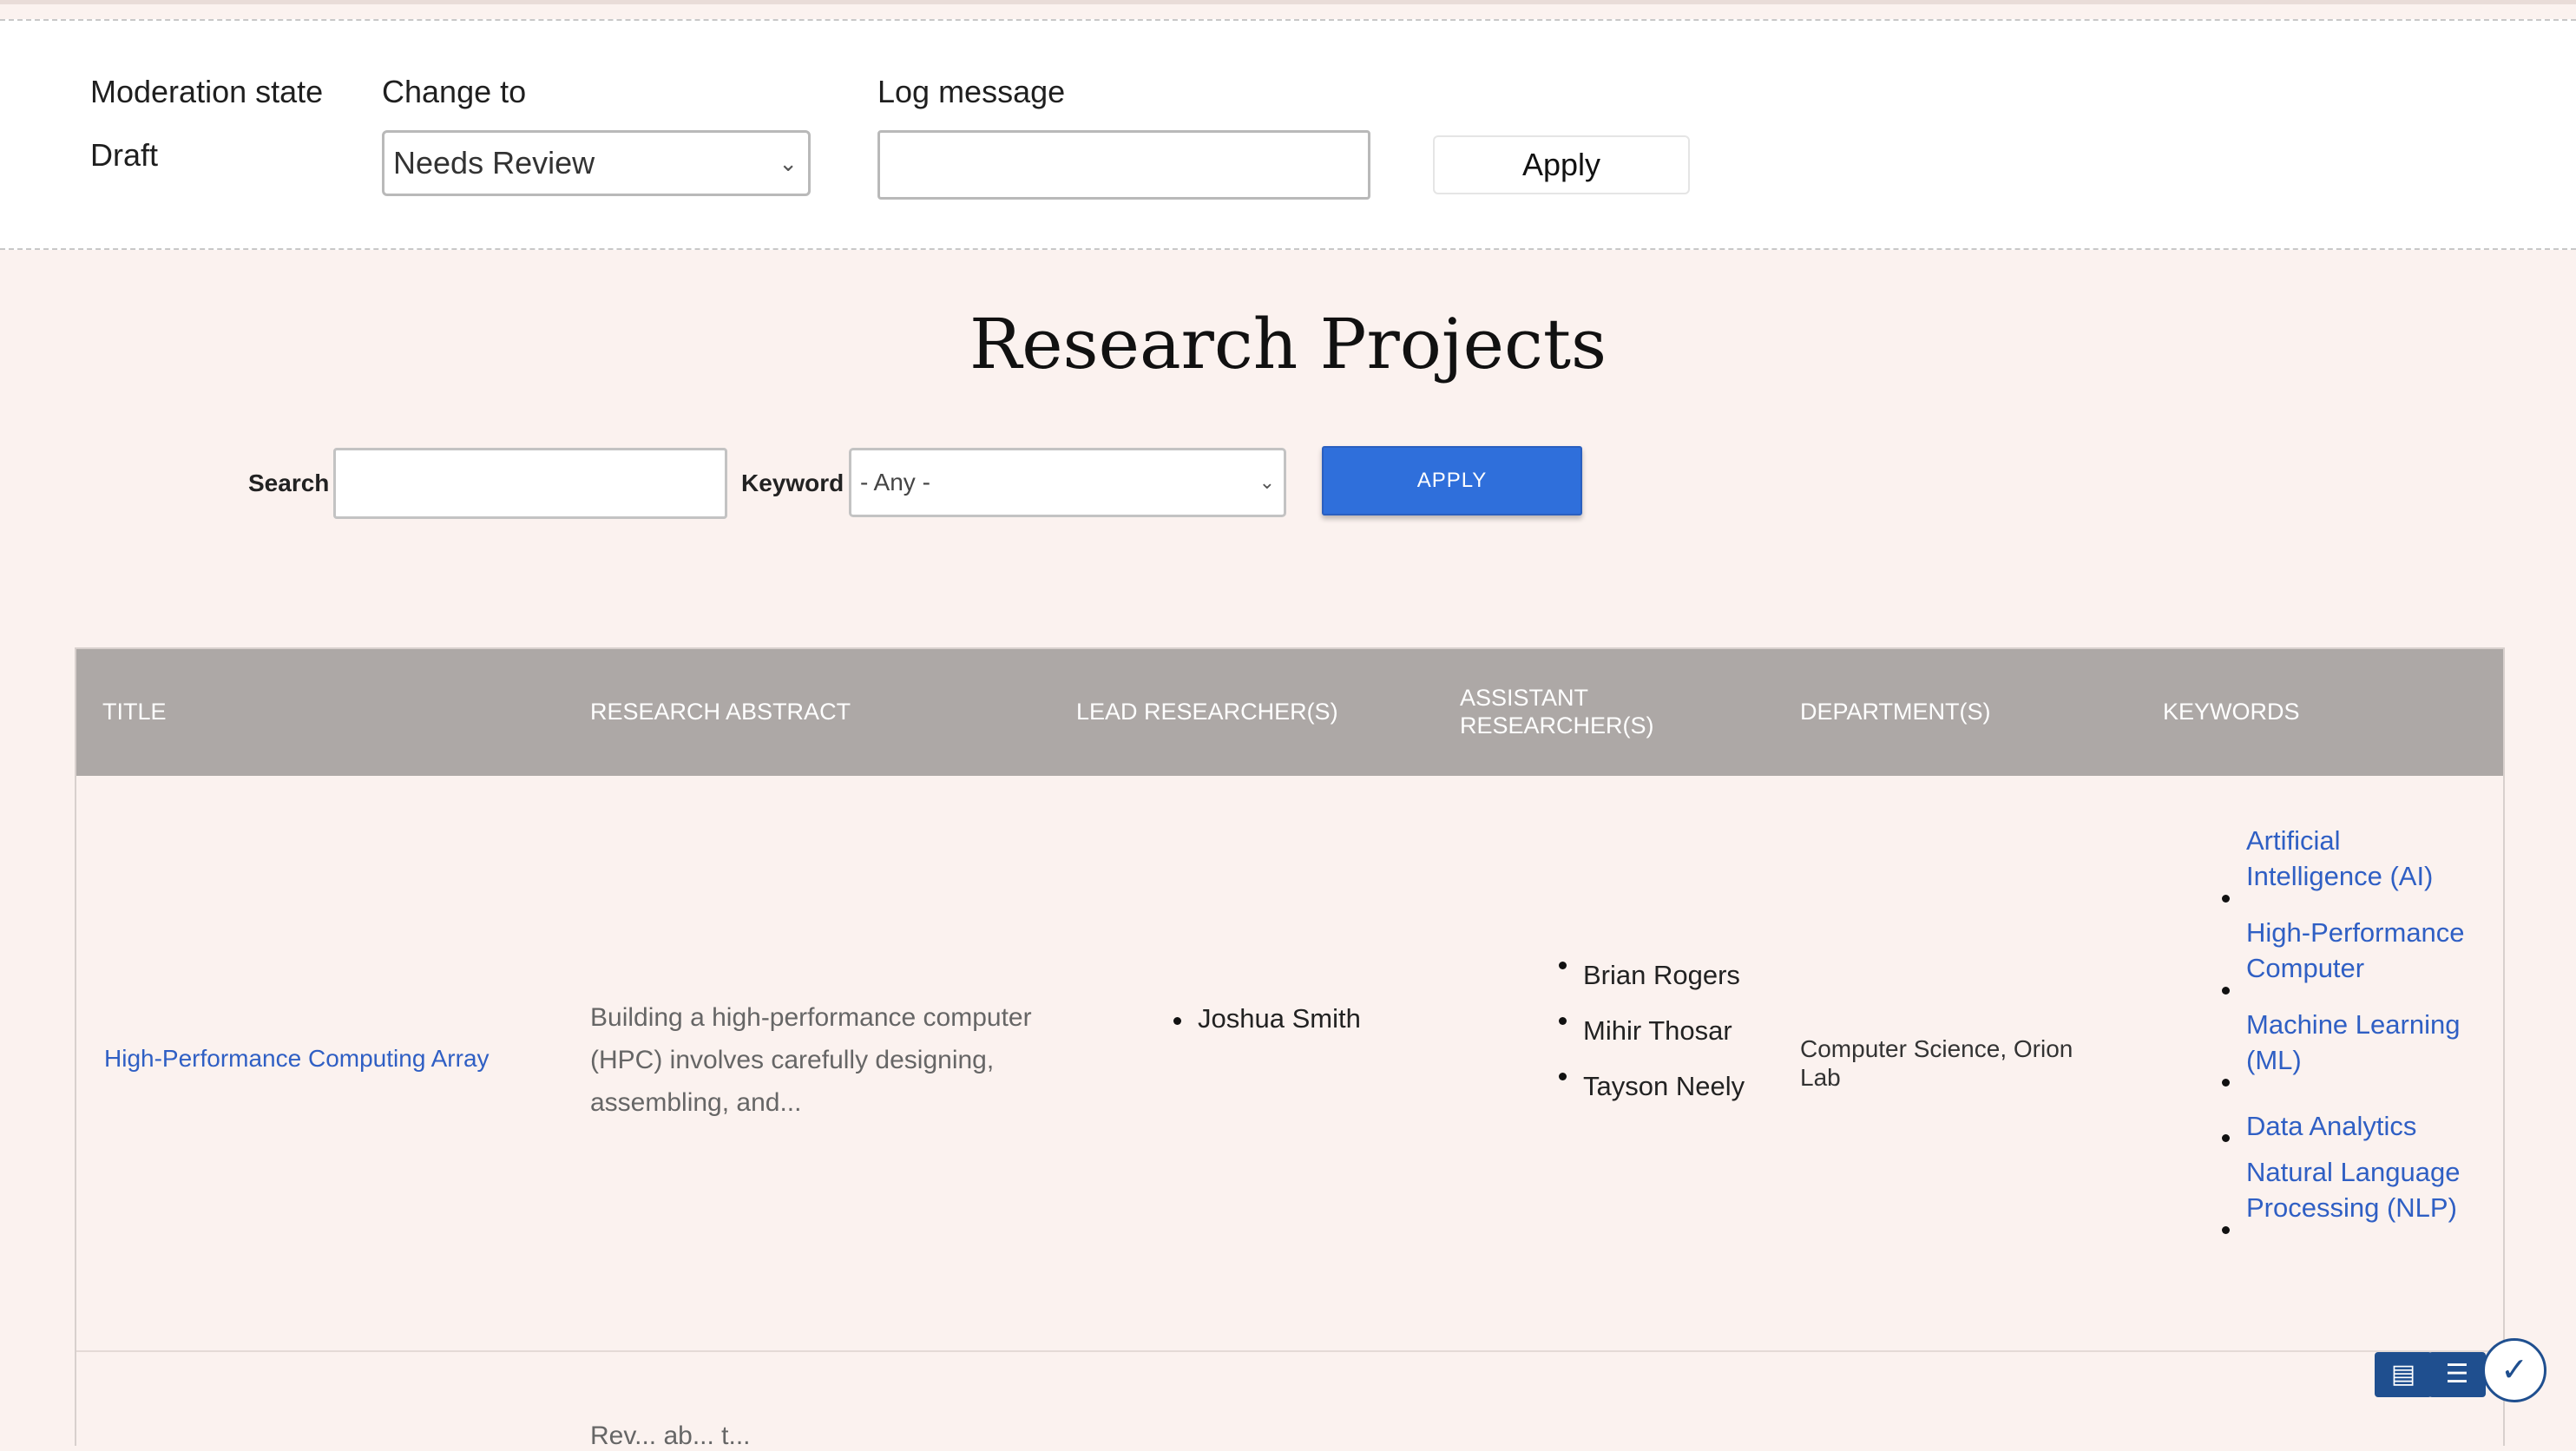 This screenshot has height=1451, width=2576. What do you see at coordinates (2514, 1370) in the screenshot?
I see `checkmark-icon: ✓` at bounding box center [2514, 1370].